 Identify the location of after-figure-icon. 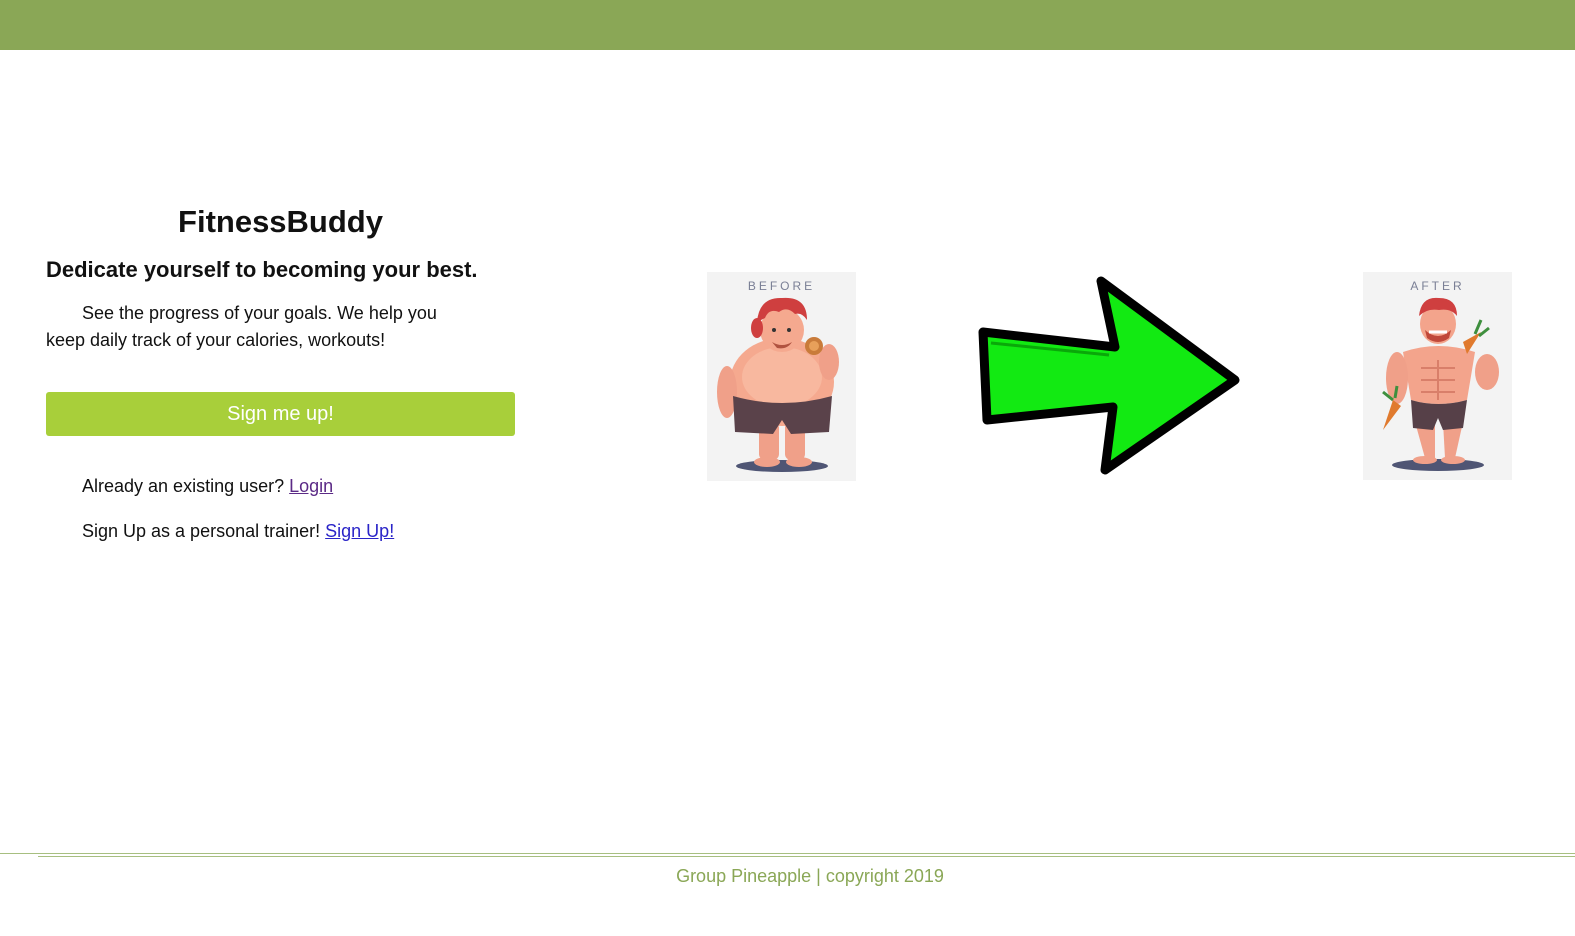
(1440, 384).